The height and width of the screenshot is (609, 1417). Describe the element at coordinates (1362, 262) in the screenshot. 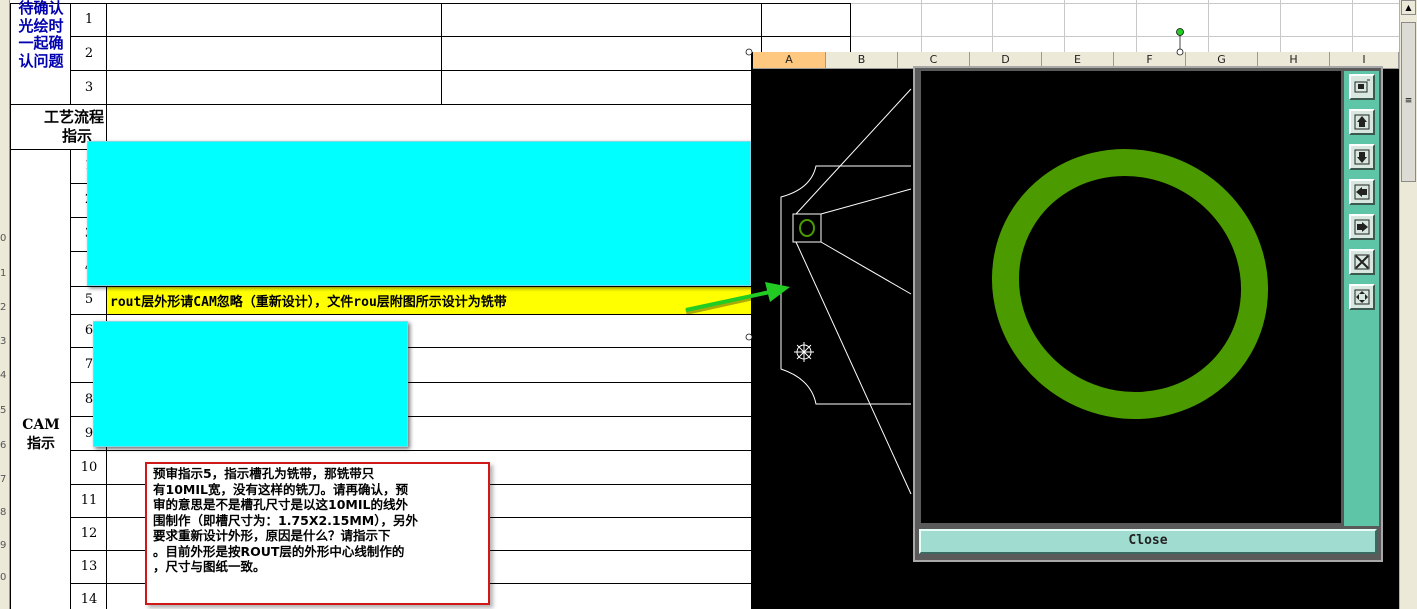

I see `zoom-out-icon` at that location.